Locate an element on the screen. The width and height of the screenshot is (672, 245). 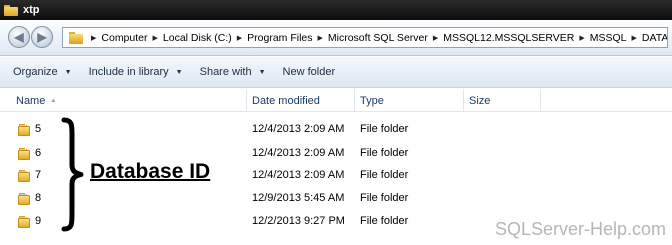
list-item: 5 12/4/2013 2:09 AM File folder is located at coordinates (336, 130).